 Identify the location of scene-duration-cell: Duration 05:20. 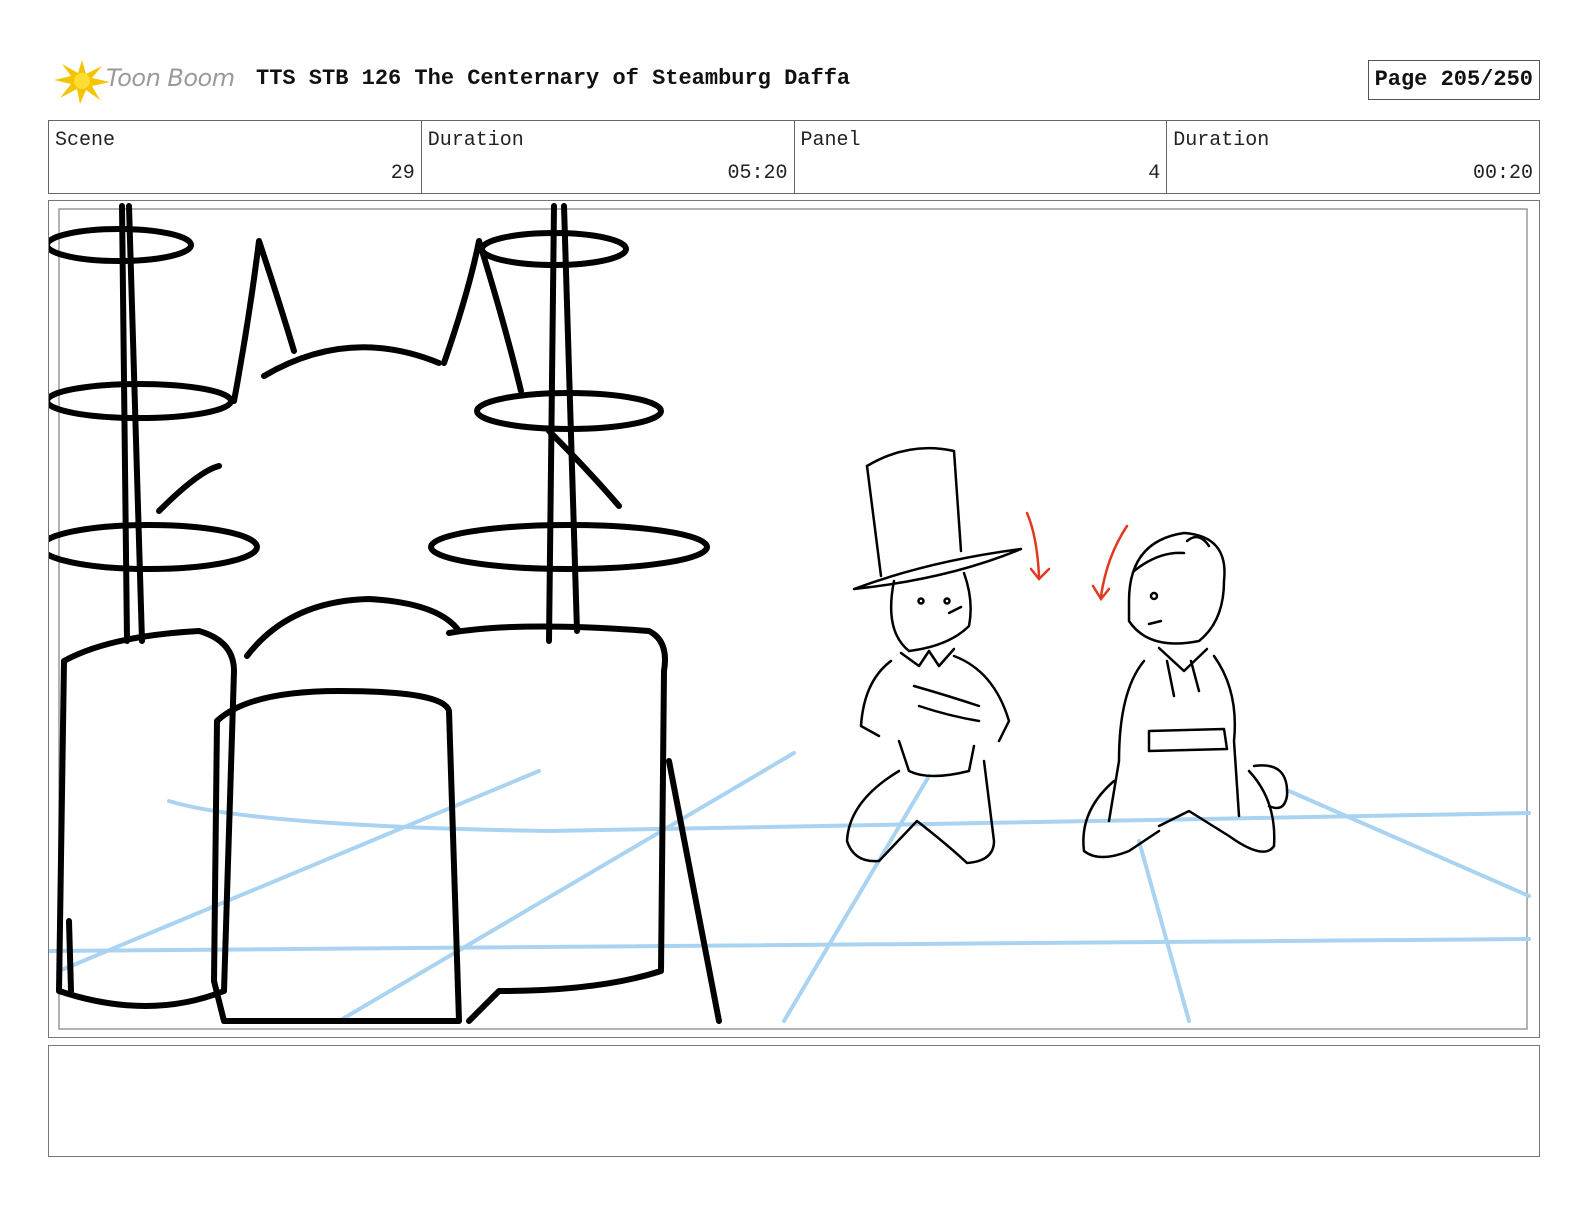
(608, 157).